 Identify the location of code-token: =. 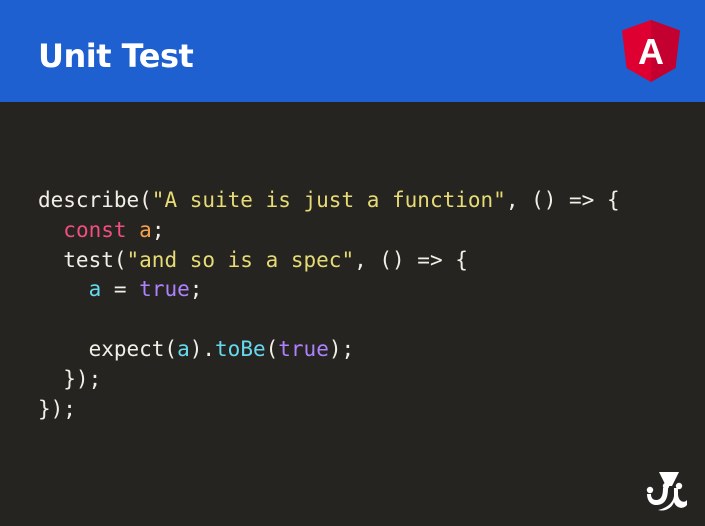
(120, 289).